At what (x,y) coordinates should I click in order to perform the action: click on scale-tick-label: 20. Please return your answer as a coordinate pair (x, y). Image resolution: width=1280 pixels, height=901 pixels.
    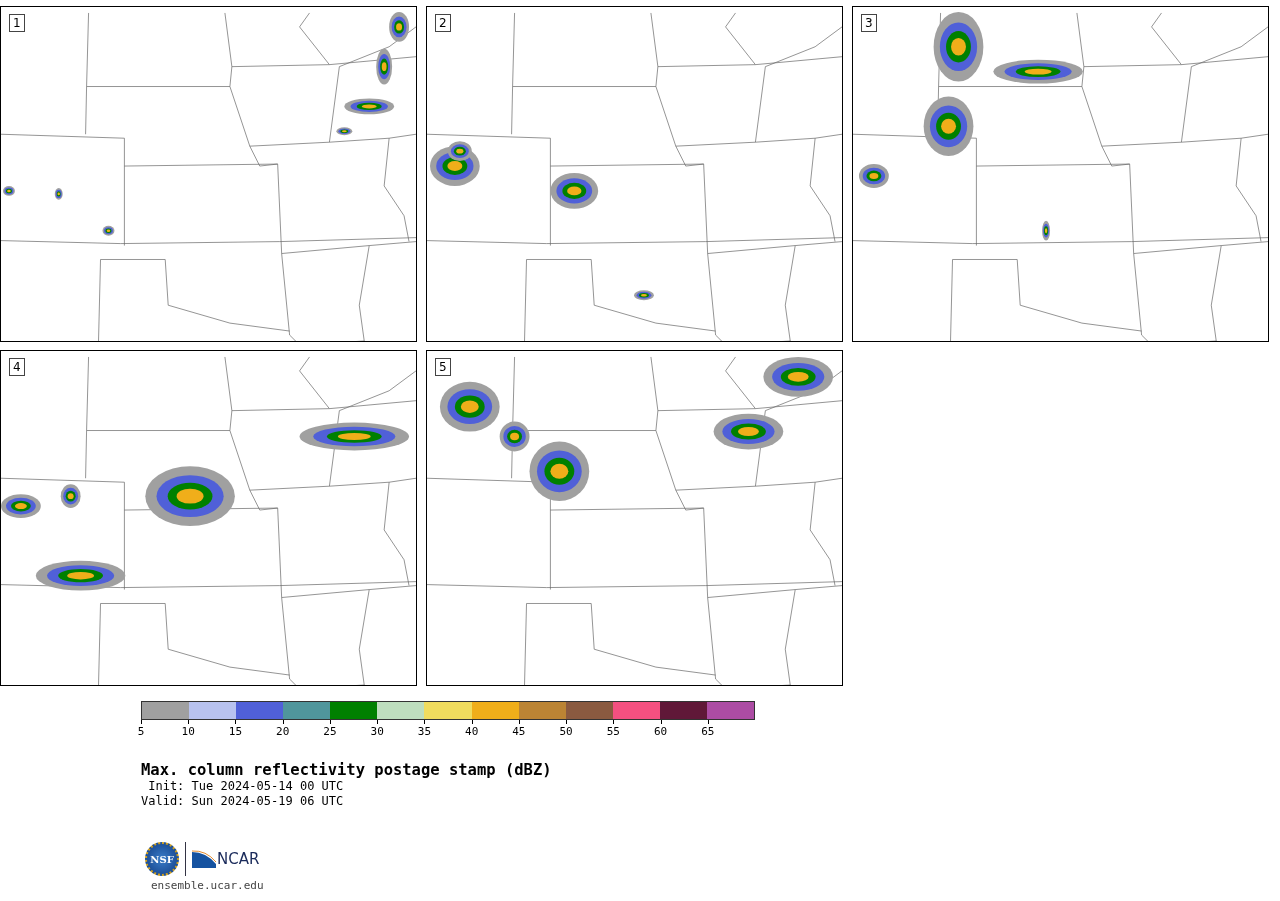
    Looking at the image, I should click on (283, 731).